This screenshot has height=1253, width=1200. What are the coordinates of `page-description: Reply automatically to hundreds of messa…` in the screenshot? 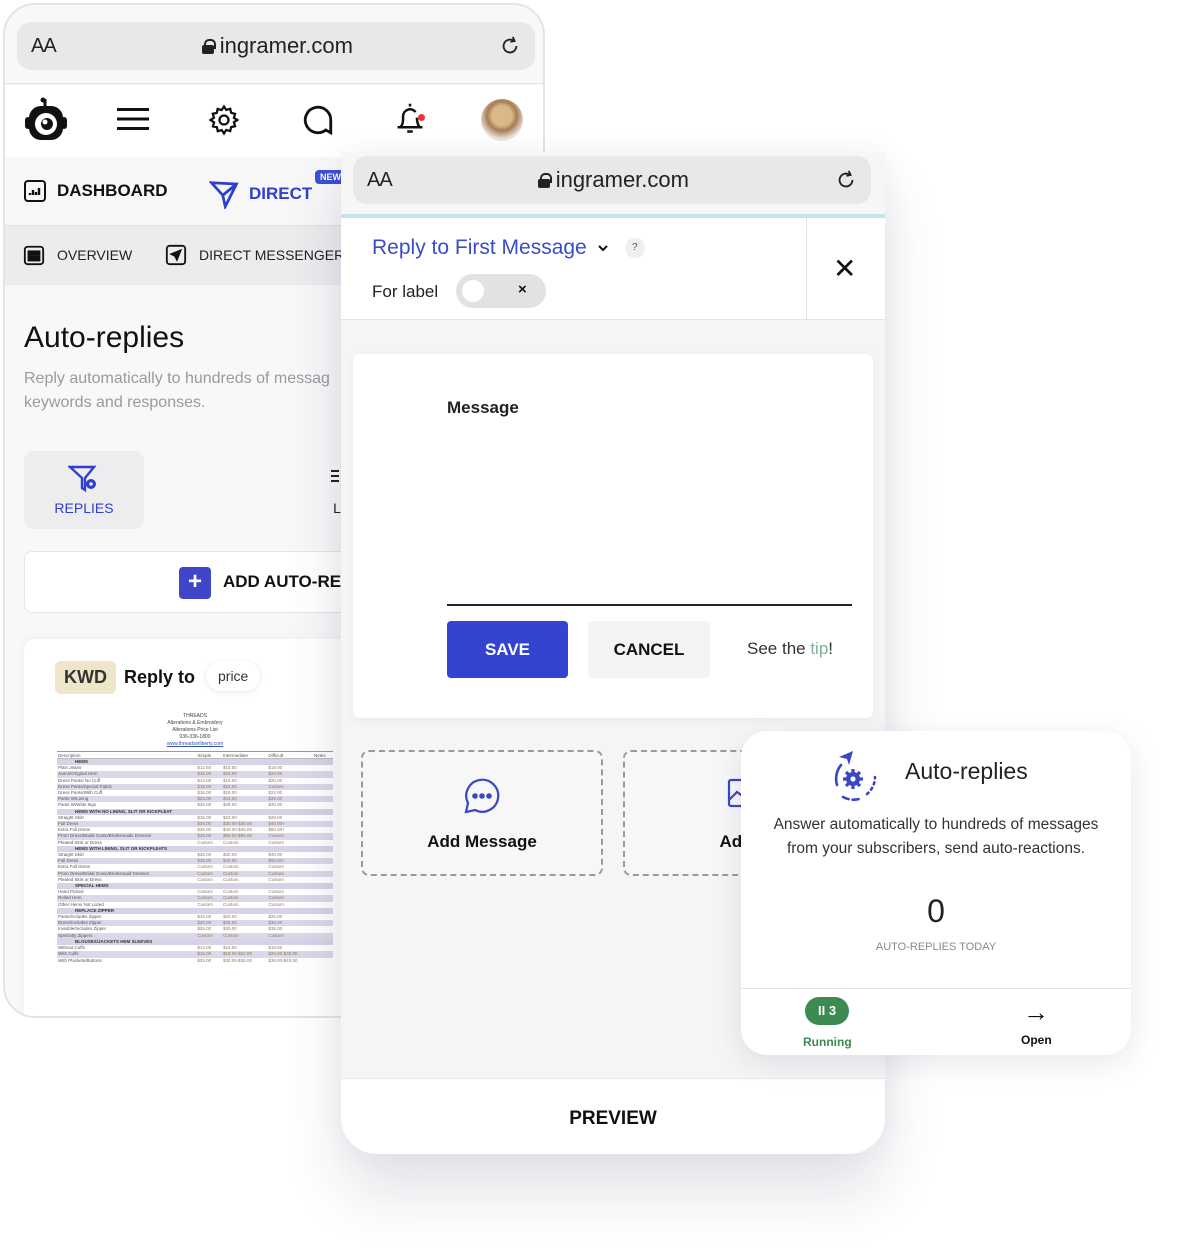 It's located at (194, 391).